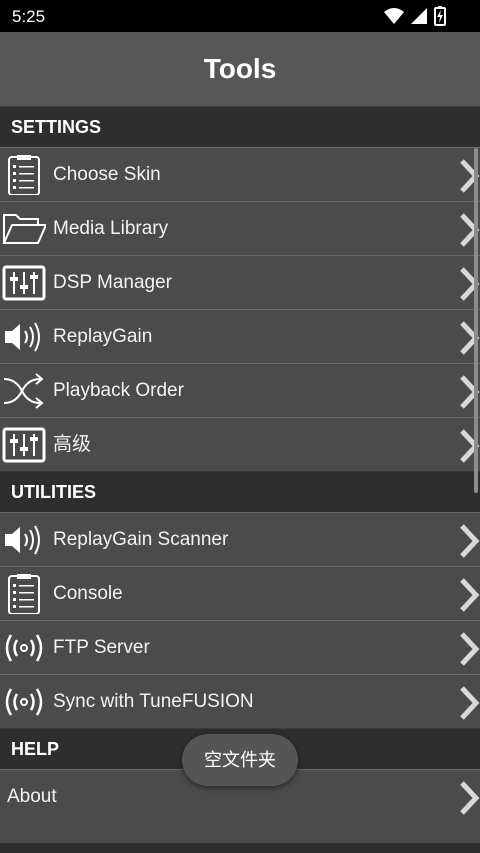 The height and width of the screenshot is (853, 480). What do you see at coordinates (240, 539) in the screenshot?
I see `menu-item-replaygain-scanner: ReplayGain Scanner` at bounding box center [240, 539].